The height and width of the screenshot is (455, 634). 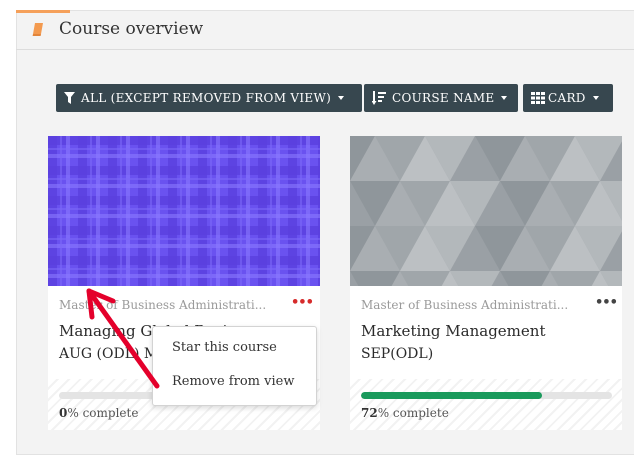 I want to click on sort-dropdown-button: COURSE NAME, so click(x=441, y=98).